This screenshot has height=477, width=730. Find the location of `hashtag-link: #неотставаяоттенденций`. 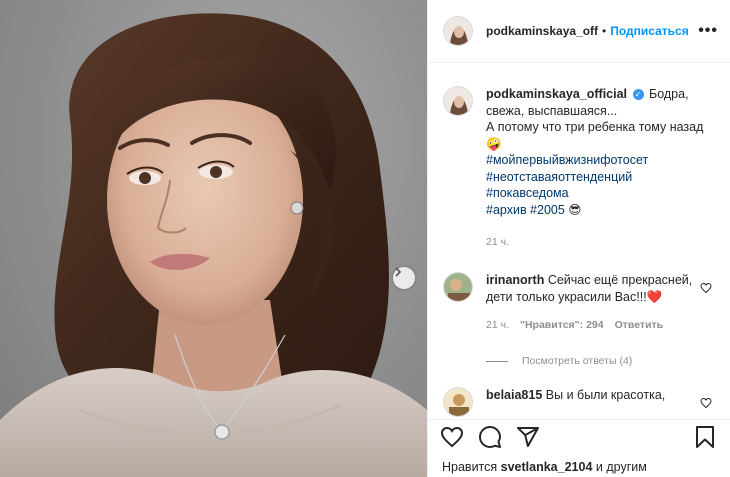

hashtag-link: #неотставаяоттенденций is located at coordinates (596, 177).